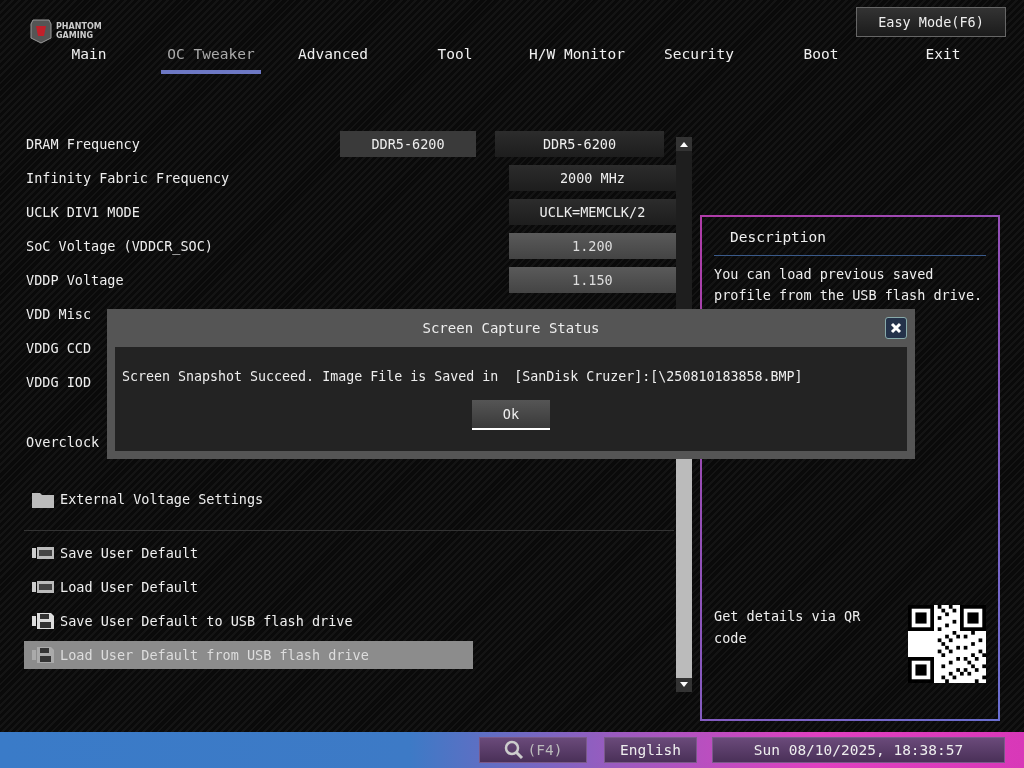  I want to click on current-value: DDR5-6200, so click(408, 144).